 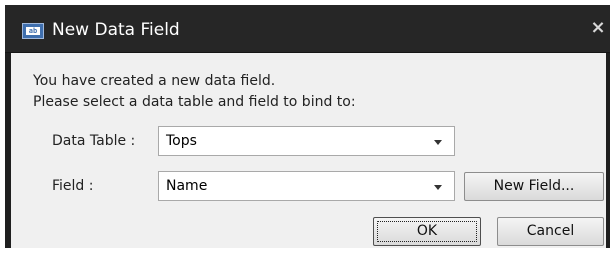 I want to click on ok-button: OK, so click(x=427, y=231).